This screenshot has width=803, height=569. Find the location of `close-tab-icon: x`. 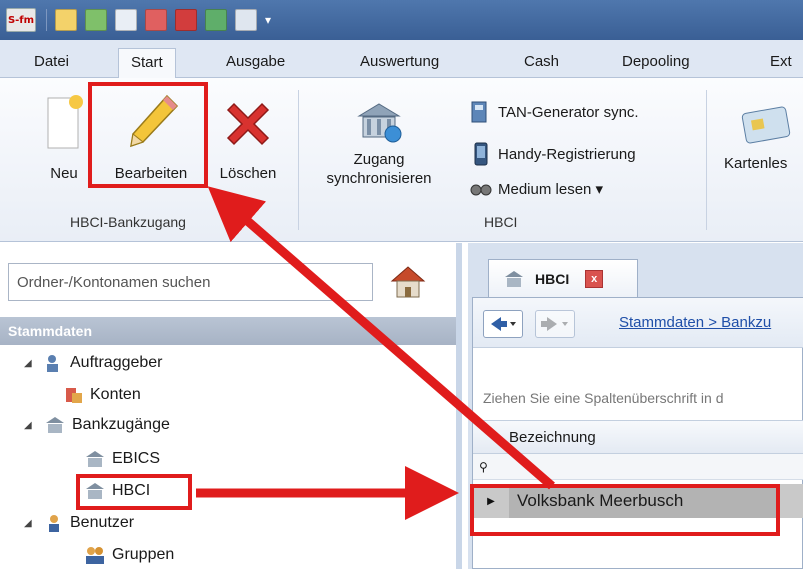

close-tab-icon: x is located at coordinates (594, 278).